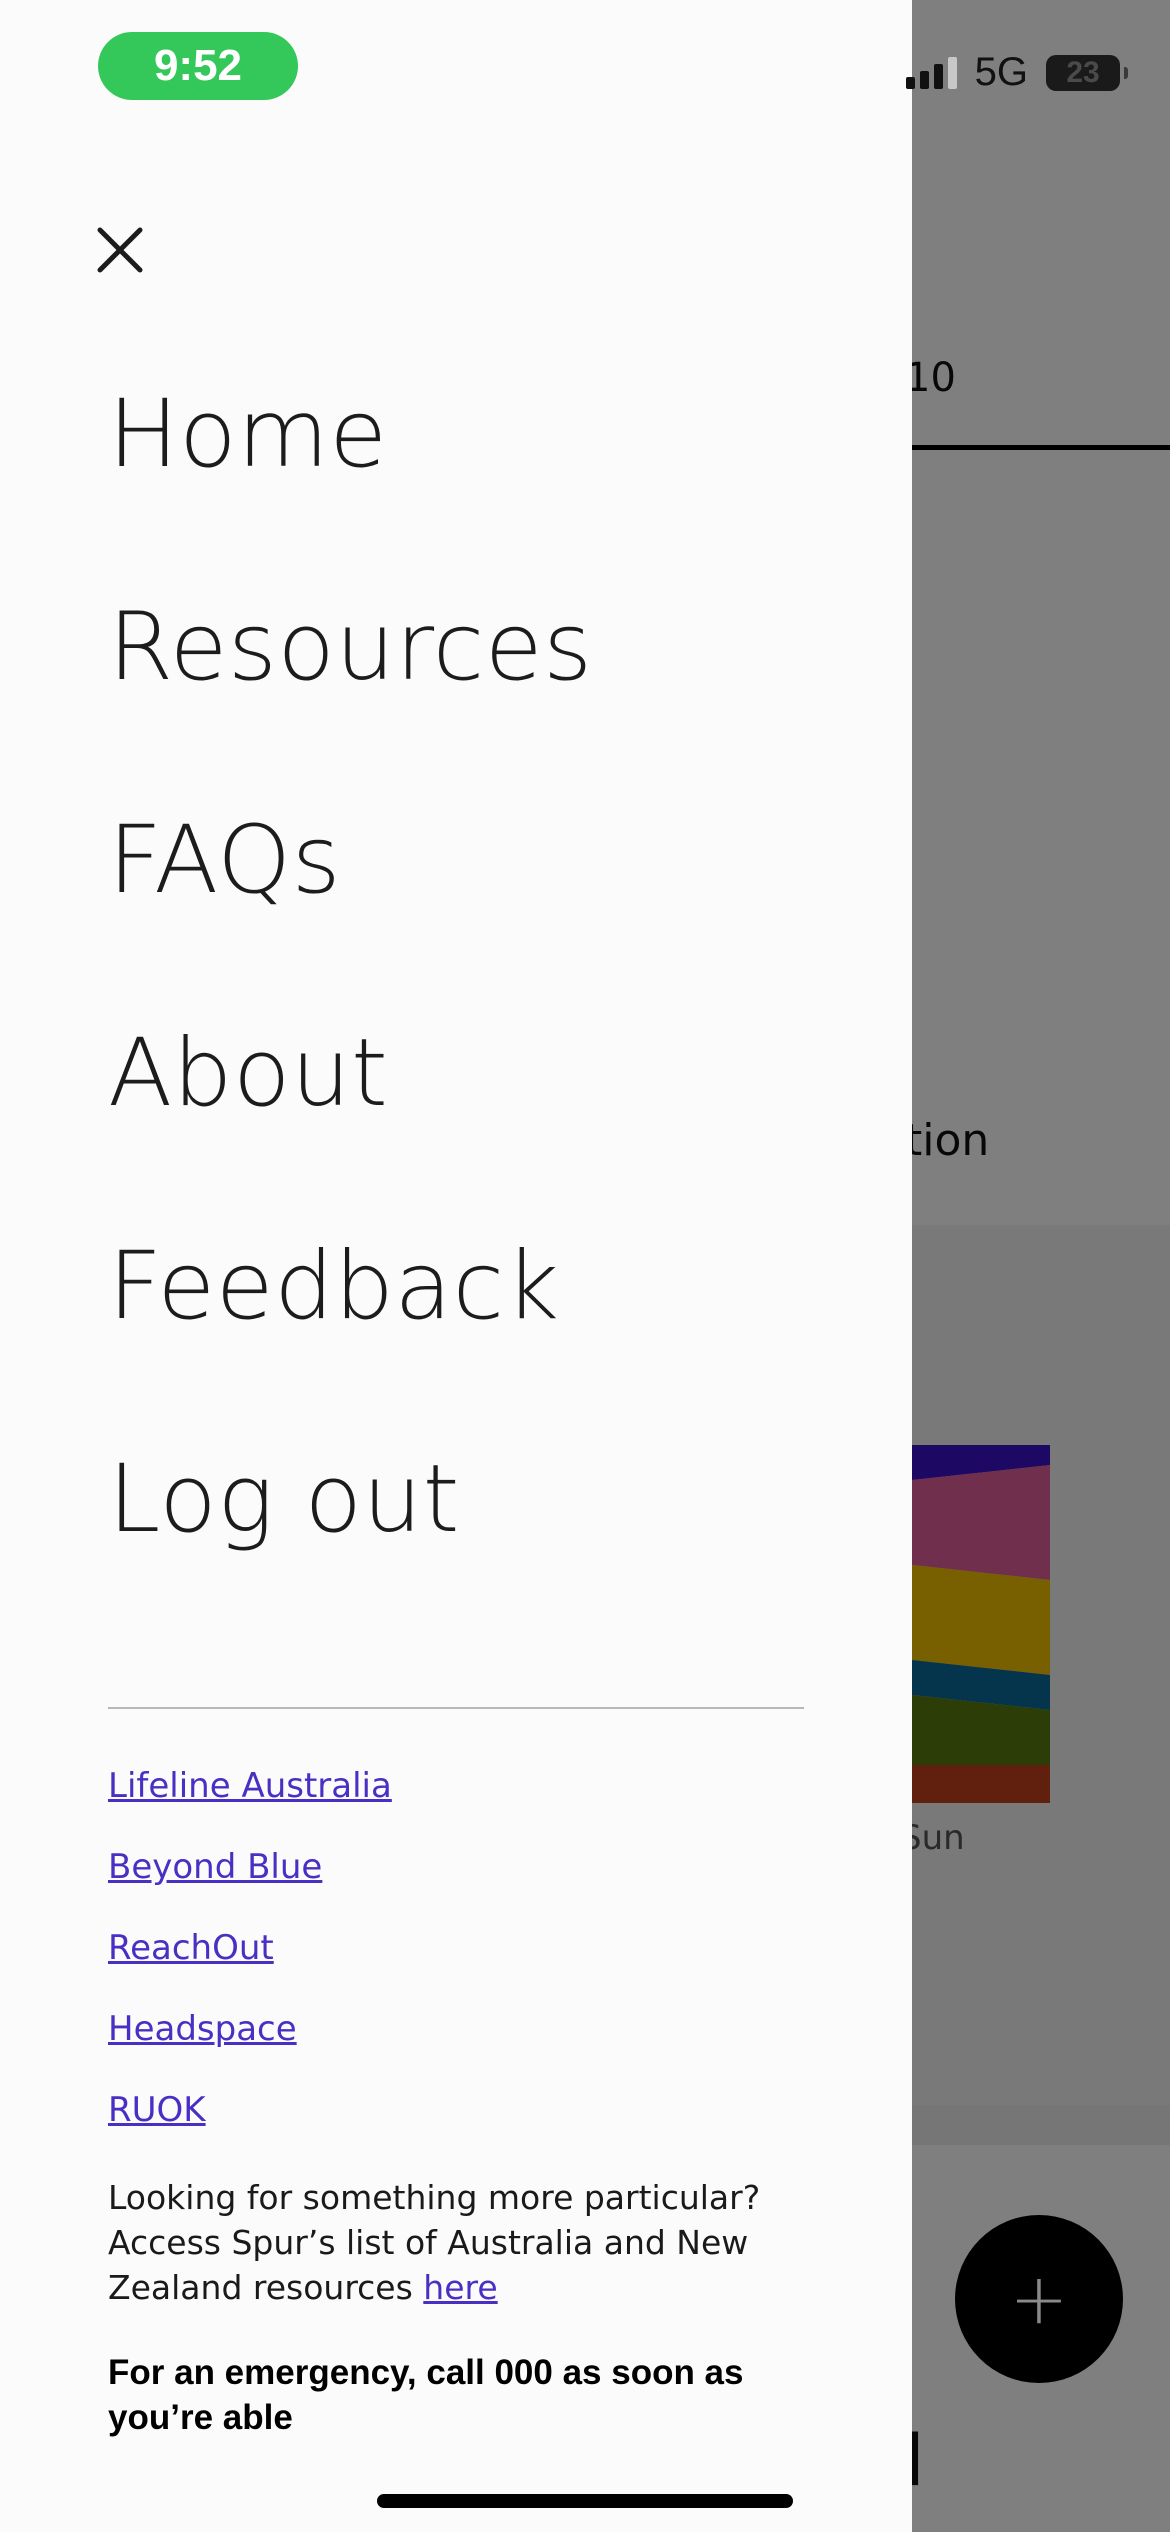 This screenshot has height=2532, width=1170. What do you see at coordinates (931, 72) in the screenshot?
I see `signal-icon` at bounding box center [931, 72].